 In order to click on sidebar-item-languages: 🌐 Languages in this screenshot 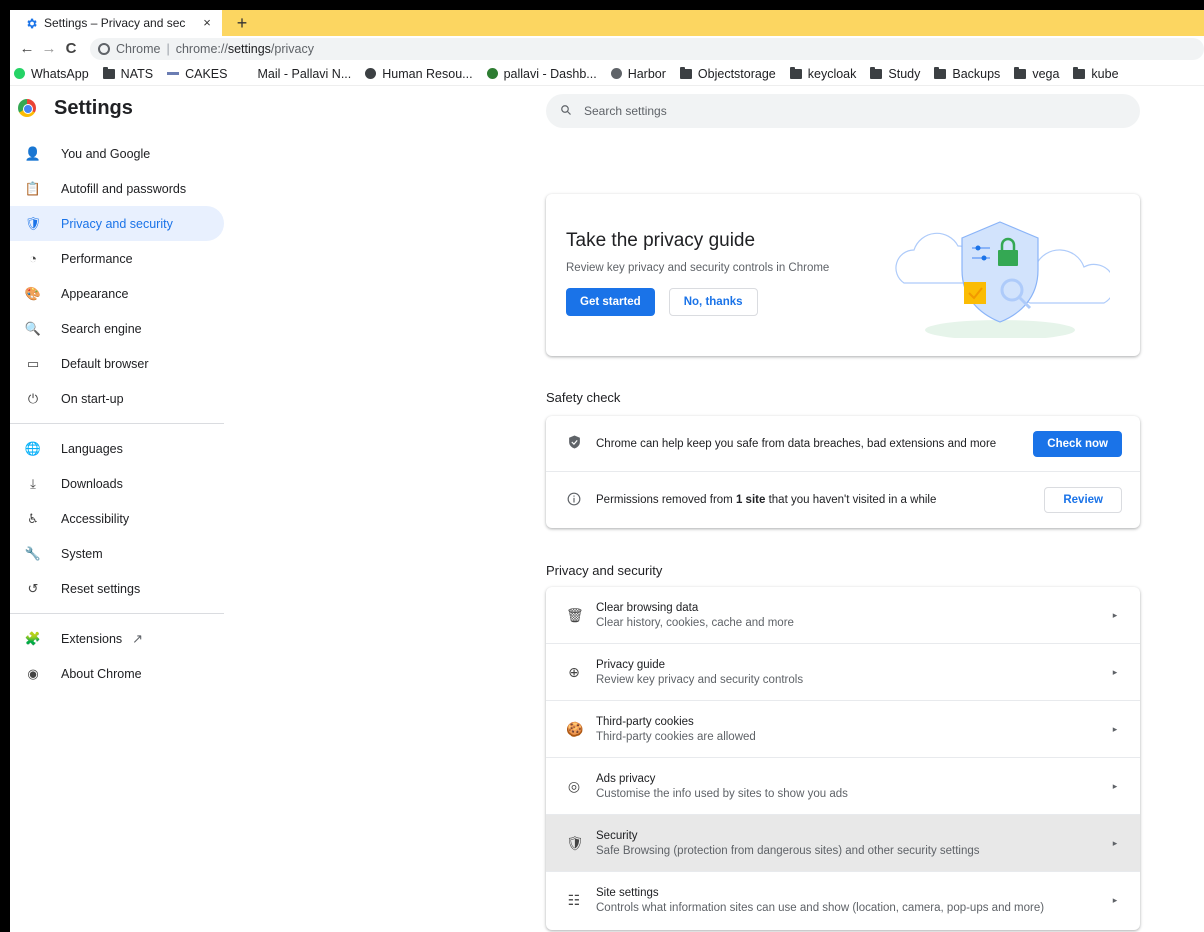, I will do `click(117, 448)`.